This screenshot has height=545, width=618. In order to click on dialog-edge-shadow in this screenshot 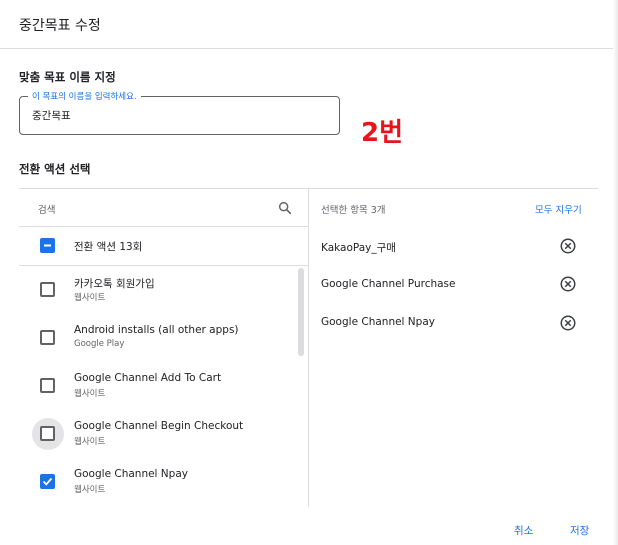, I will do `click(615, 272)`.